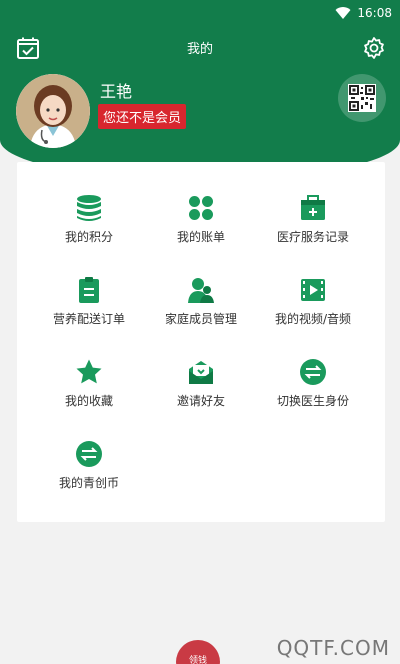  What do you see at coordinates (312, 401) in the screenshot?
I see `grid-item-label: 切换医生身份` at bounding box center [312, 401].